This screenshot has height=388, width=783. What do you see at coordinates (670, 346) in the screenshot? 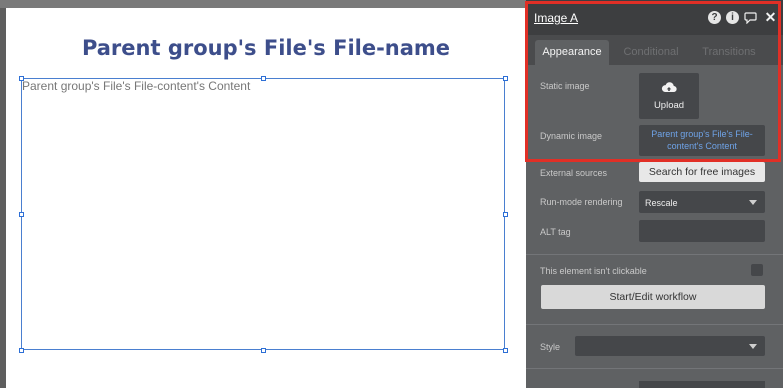
I see `style-dropdown` at bounding box center [670, 346].